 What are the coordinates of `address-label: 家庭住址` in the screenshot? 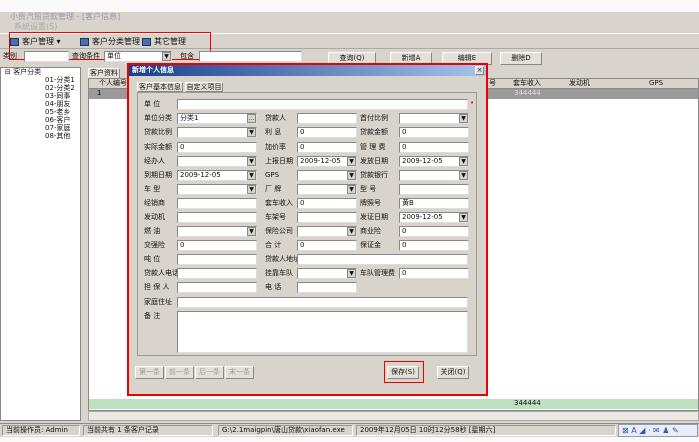 It's located at (158, 302).